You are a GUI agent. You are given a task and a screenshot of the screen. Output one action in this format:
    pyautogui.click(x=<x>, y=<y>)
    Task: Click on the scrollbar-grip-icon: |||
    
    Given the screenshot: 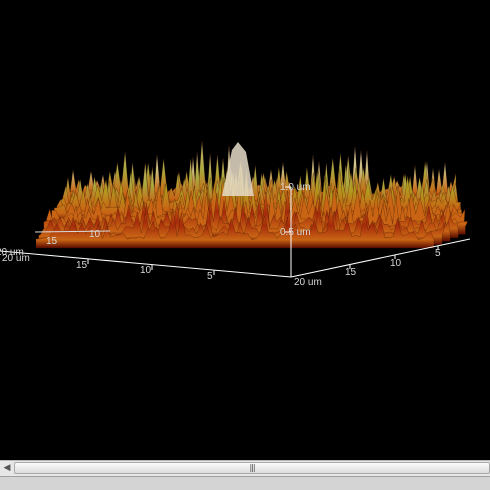 What is the action you would take?
    pyautogui.click(x=252, y=467)
    